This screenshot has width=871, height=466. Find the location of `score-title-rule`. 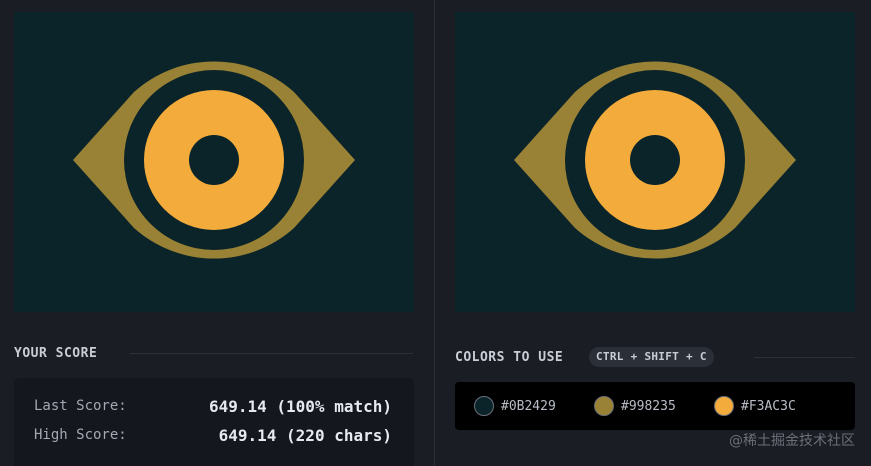

score-title-rule is located at coordinates (271, 353).